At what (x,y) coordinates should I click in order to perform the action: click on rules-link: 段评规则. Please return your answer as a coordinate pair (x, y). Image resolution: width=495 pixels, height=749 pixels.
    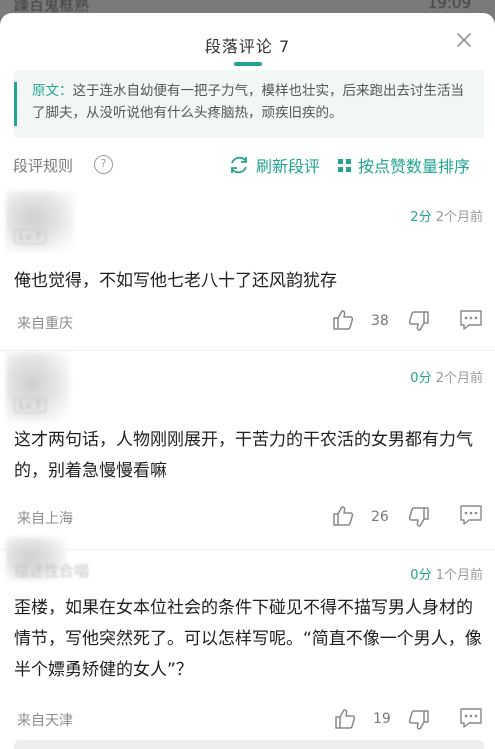
    Looking at the image, I should click on (43, 165).